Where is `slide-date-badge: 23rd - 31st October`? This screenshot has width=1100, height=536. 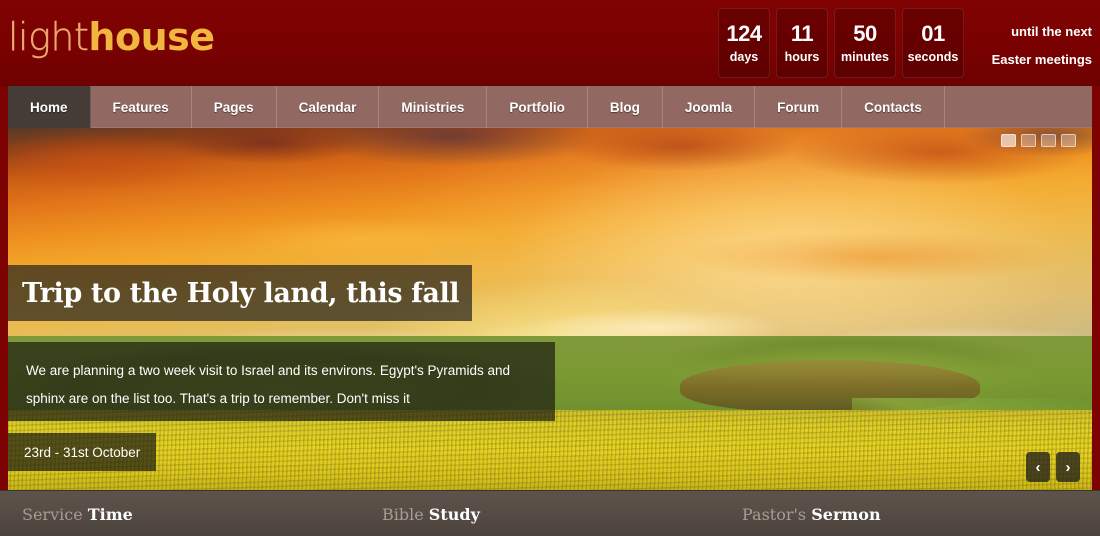
slide-date-badge: 23rd - 31st October is located at coordinates (82, 452).